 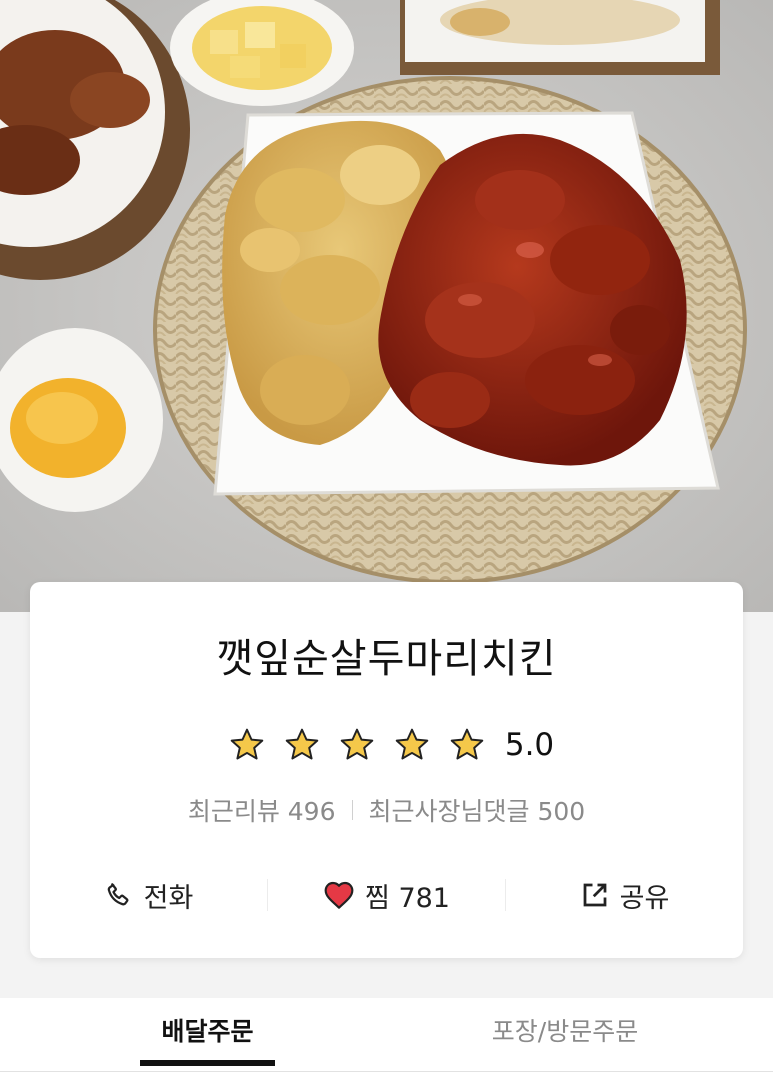 I want to click on order-type-tabs: 배달주문 포장/방문주문, so click(x=386, y=1035).